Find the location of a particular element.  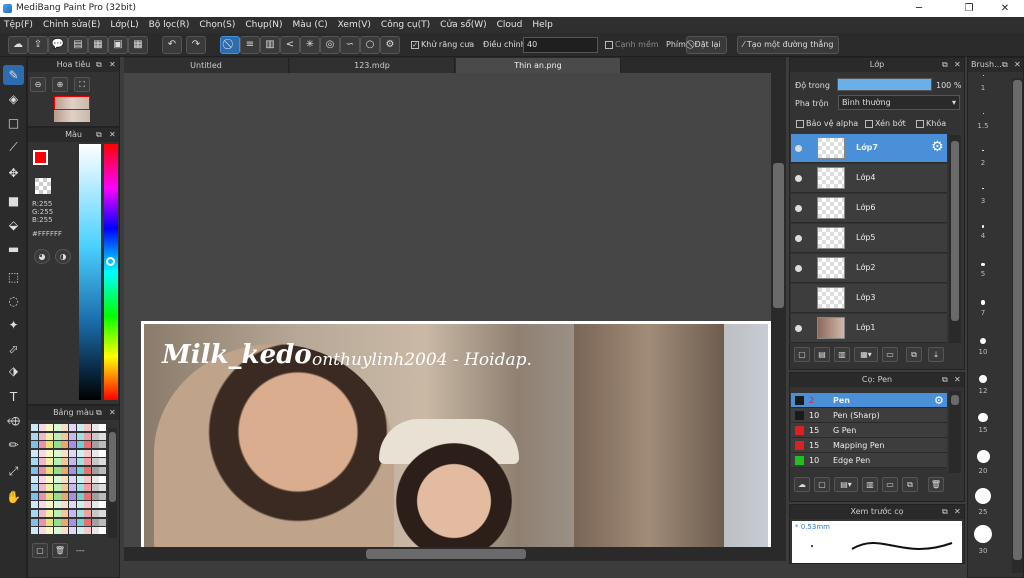

transparent-swatch is located at coordinates (43, 186).